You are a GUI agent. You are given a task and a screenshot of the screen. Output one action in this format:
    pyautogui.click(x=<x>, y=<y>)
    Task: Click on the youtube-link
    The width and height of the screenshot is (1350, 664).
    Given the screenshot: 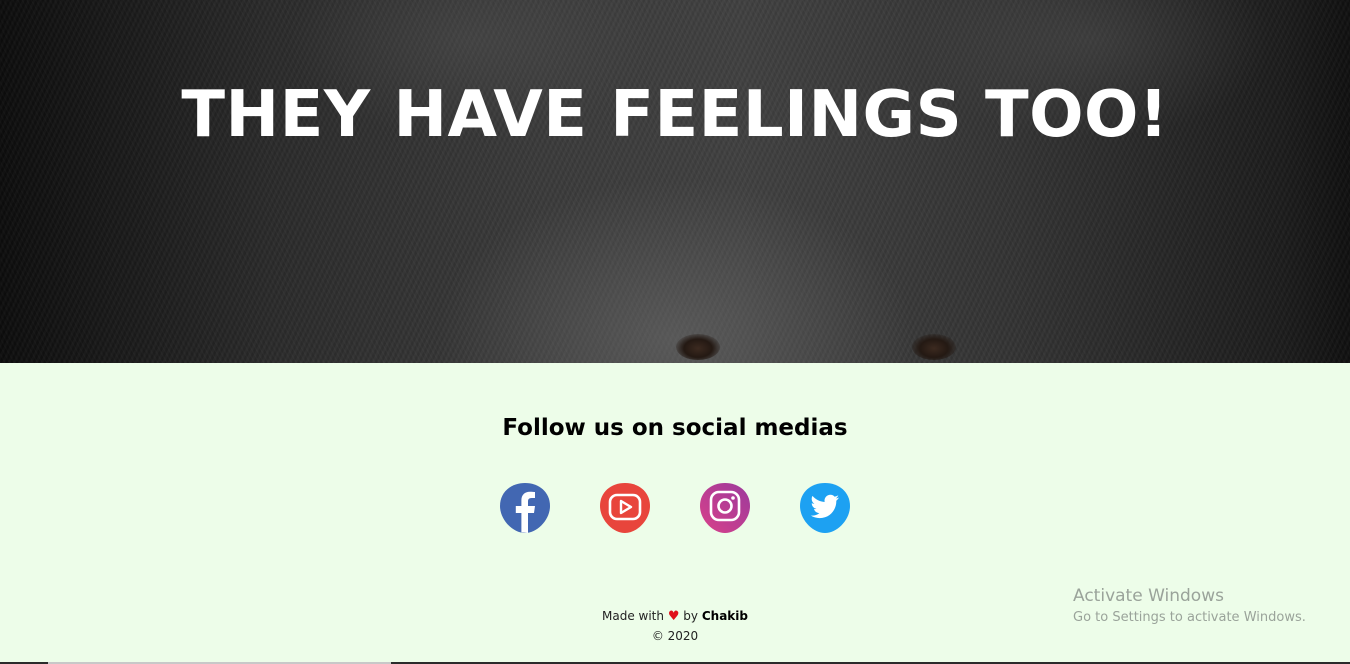 What is the action you would take?
    pyautogui.click(x=625, y=508)
    